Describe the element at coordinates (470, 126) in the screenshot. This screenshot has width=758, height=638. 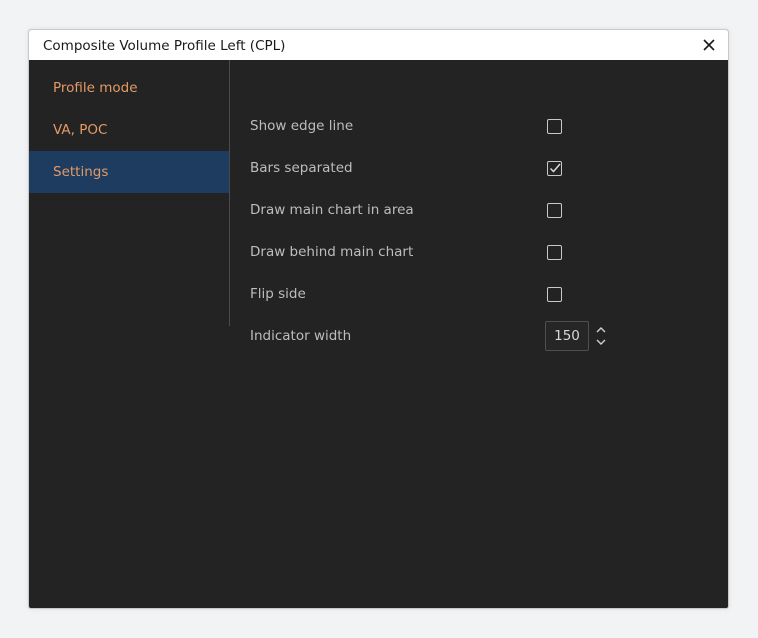
I see `setting-row-show-edge-line: Show edge line` at that location.